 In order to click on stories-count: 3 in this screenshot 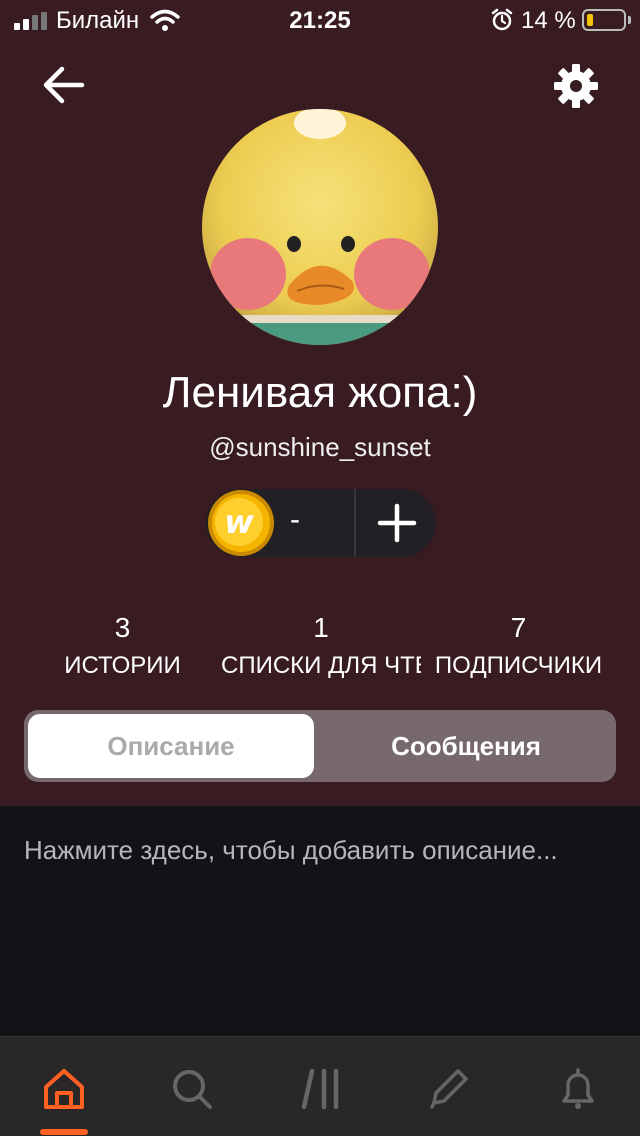, I will do `click(122, 627)`.